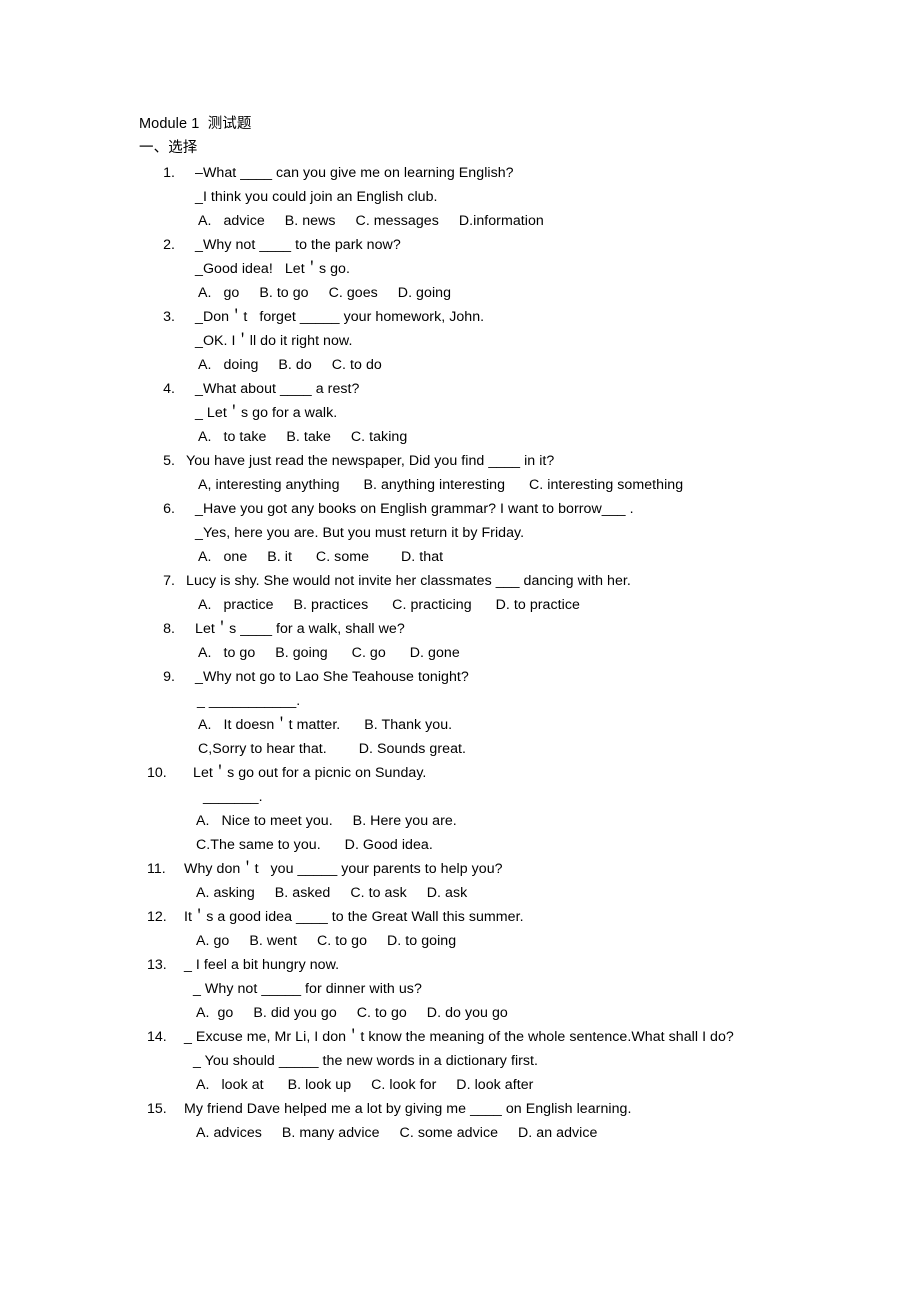 This screenshot has height=1302, width=920. Describe the element at coordinates (249, 701) in the screenshot. I see `question-line: _ ___________.` at that location.